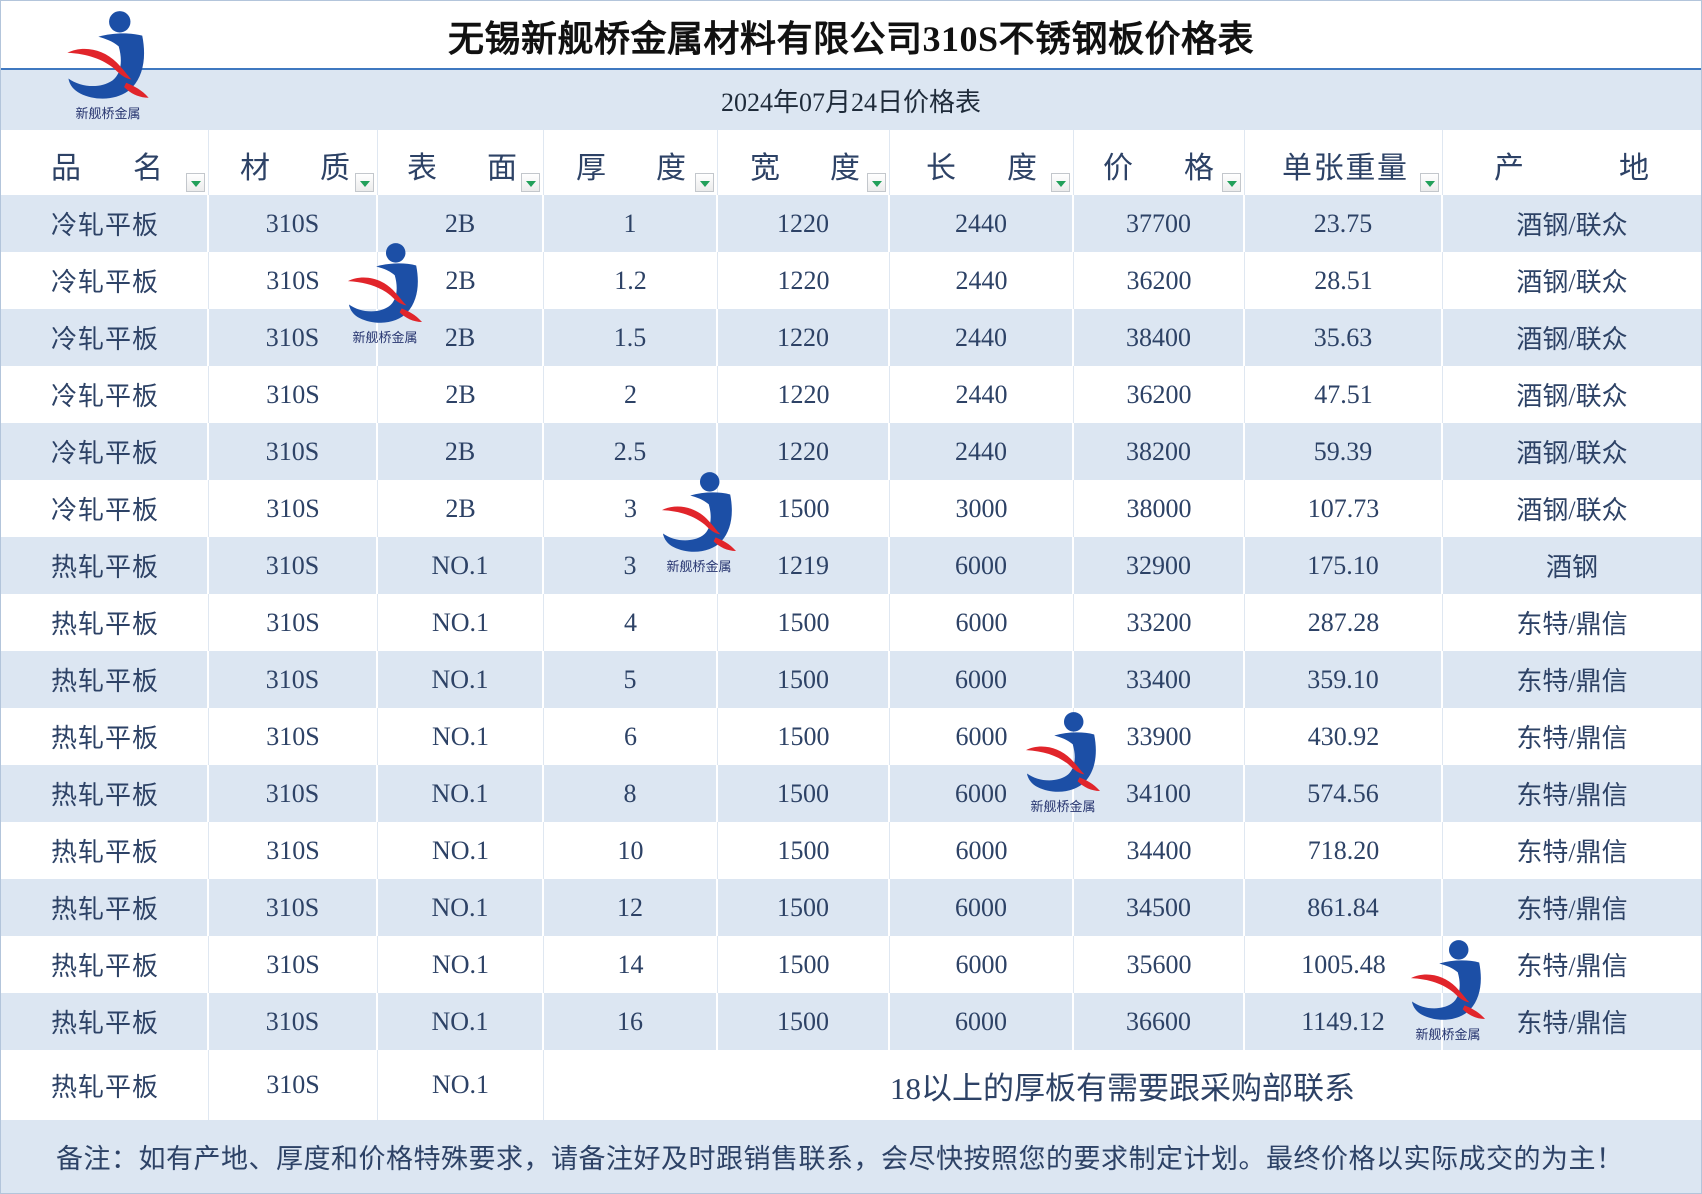 The image size is (1702, 1194). I want to click on column-header-length: 长度, so click(982, 162).